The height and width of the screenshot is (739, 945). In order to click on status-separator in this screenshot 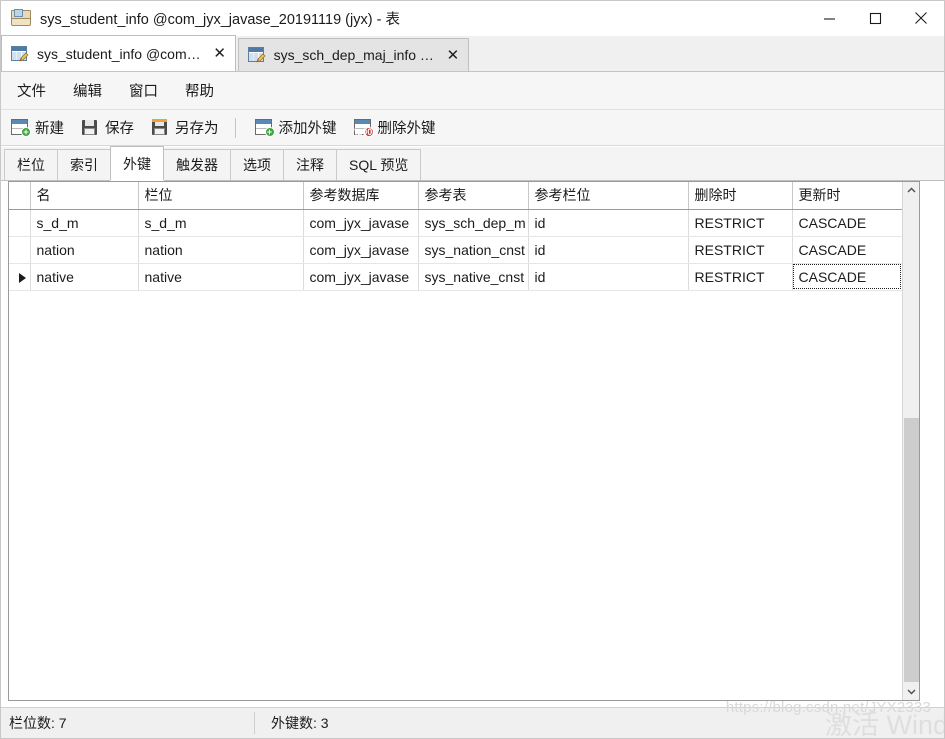, I will do `click(254, 723)`.